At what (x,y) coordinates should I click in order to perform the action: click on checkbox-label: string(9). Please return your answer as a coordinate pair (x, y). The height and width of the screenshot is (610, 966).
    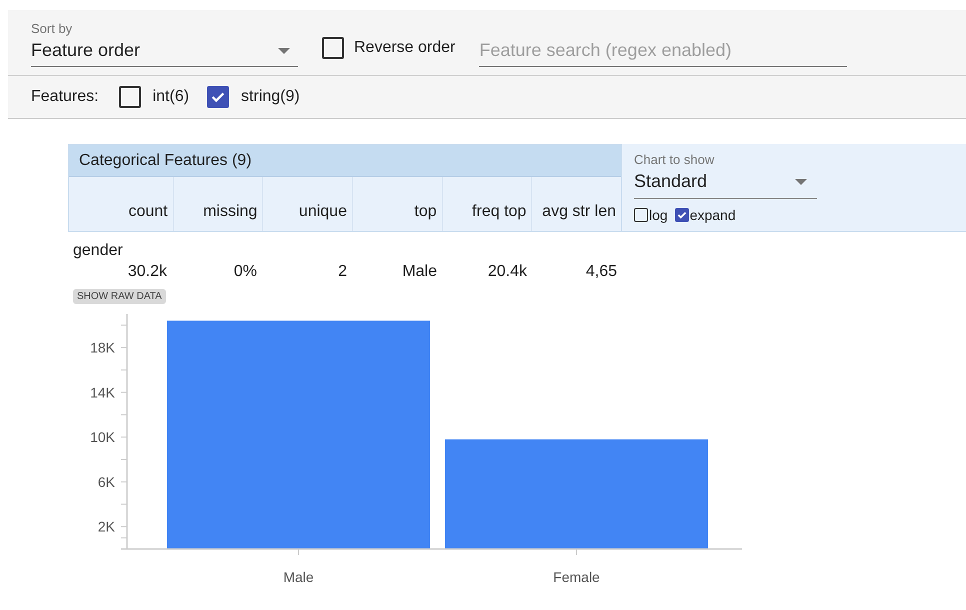
    Looking at the image, I should click on (270, 97).